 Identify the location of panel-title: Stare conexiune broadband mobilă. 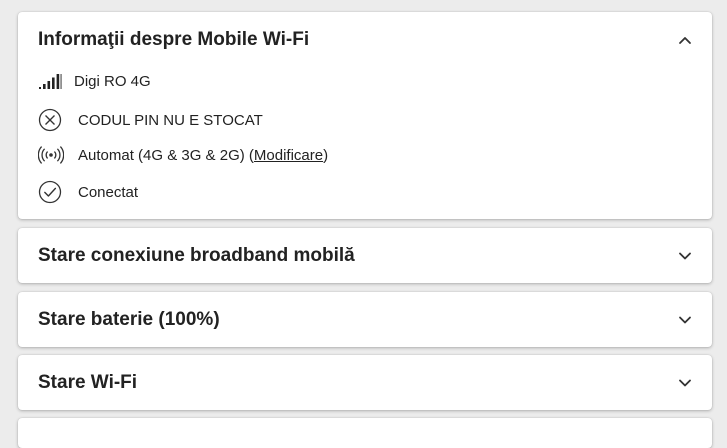
(196, 255).